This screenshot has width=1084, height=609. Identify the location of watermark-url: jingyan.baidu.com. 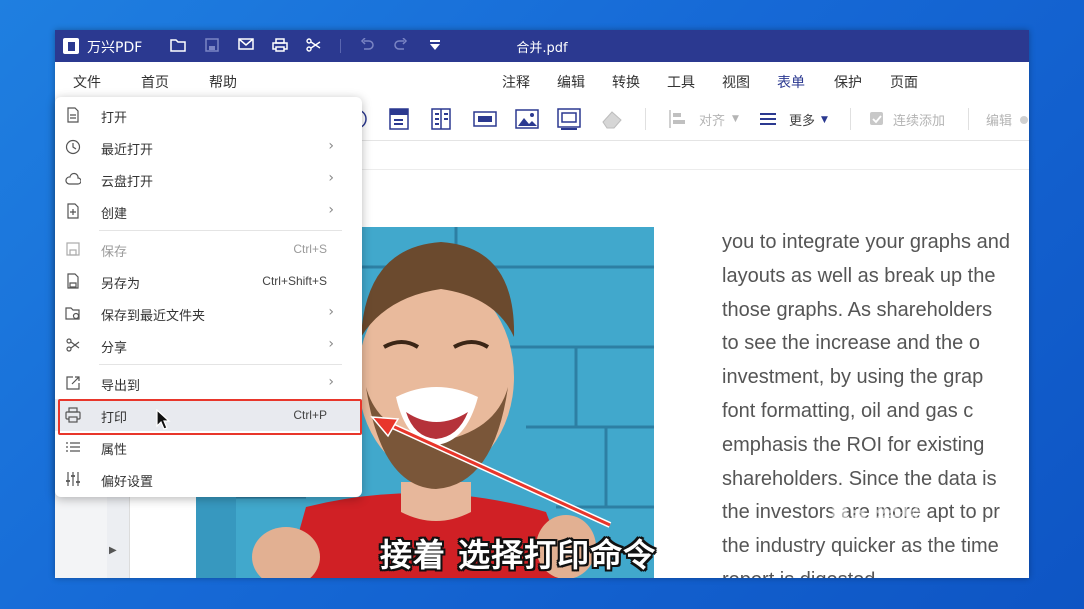
(892, 567).